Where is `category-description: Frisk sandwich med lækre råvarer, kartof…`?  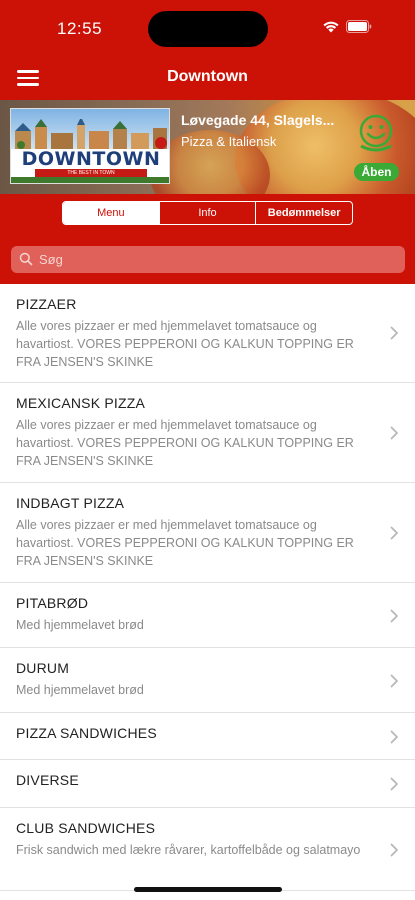 category-description: Frisk sandwich med lækre råvarer, kartof… is located at coordinates (188, 850).